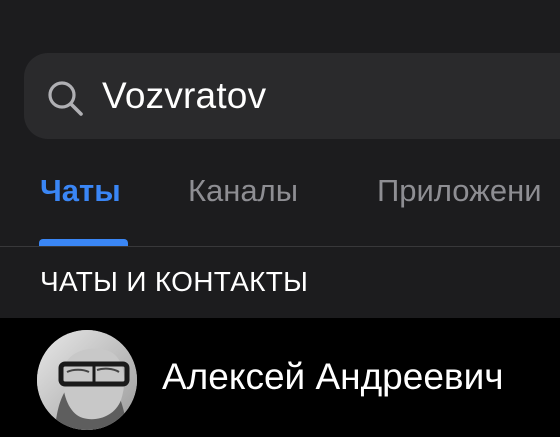 The width and height of the screenshot is (560, 437). What do you see at coordinates (333, 376) in the screenshot?
I see `contact-name: Алексей Андреевич` at bounding box center [333, 376].